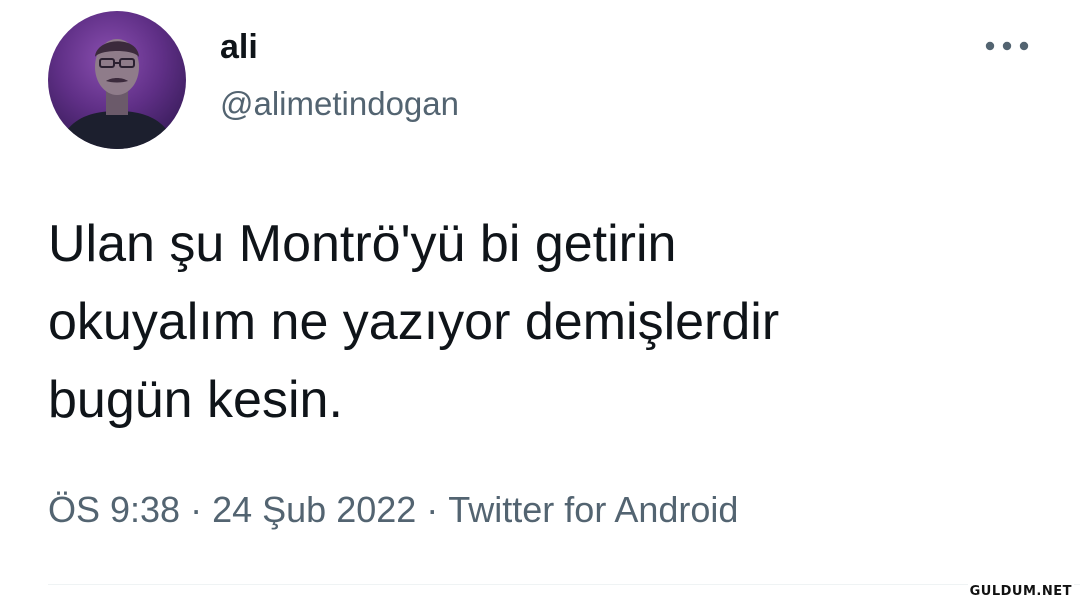 The image size is (1080, 602). What do you see at coordinates (564, 584) in the screenshot?
I see `divider` at bounding box center [564, 584].